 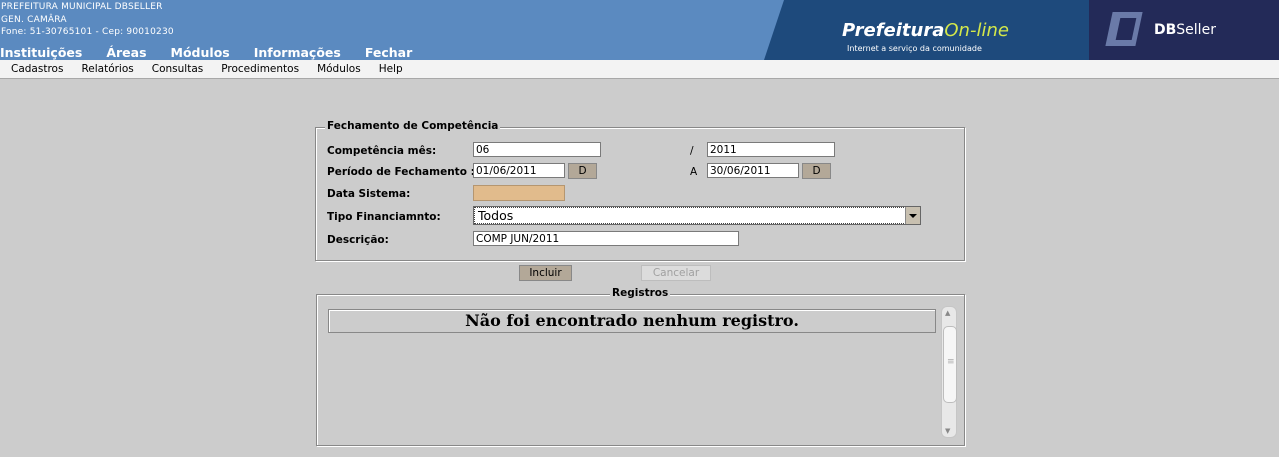 What do you see at coordinates (200, 52) in the screenshot?
I see `nav-modulos: Módulos` at bounding box center [200, 52].